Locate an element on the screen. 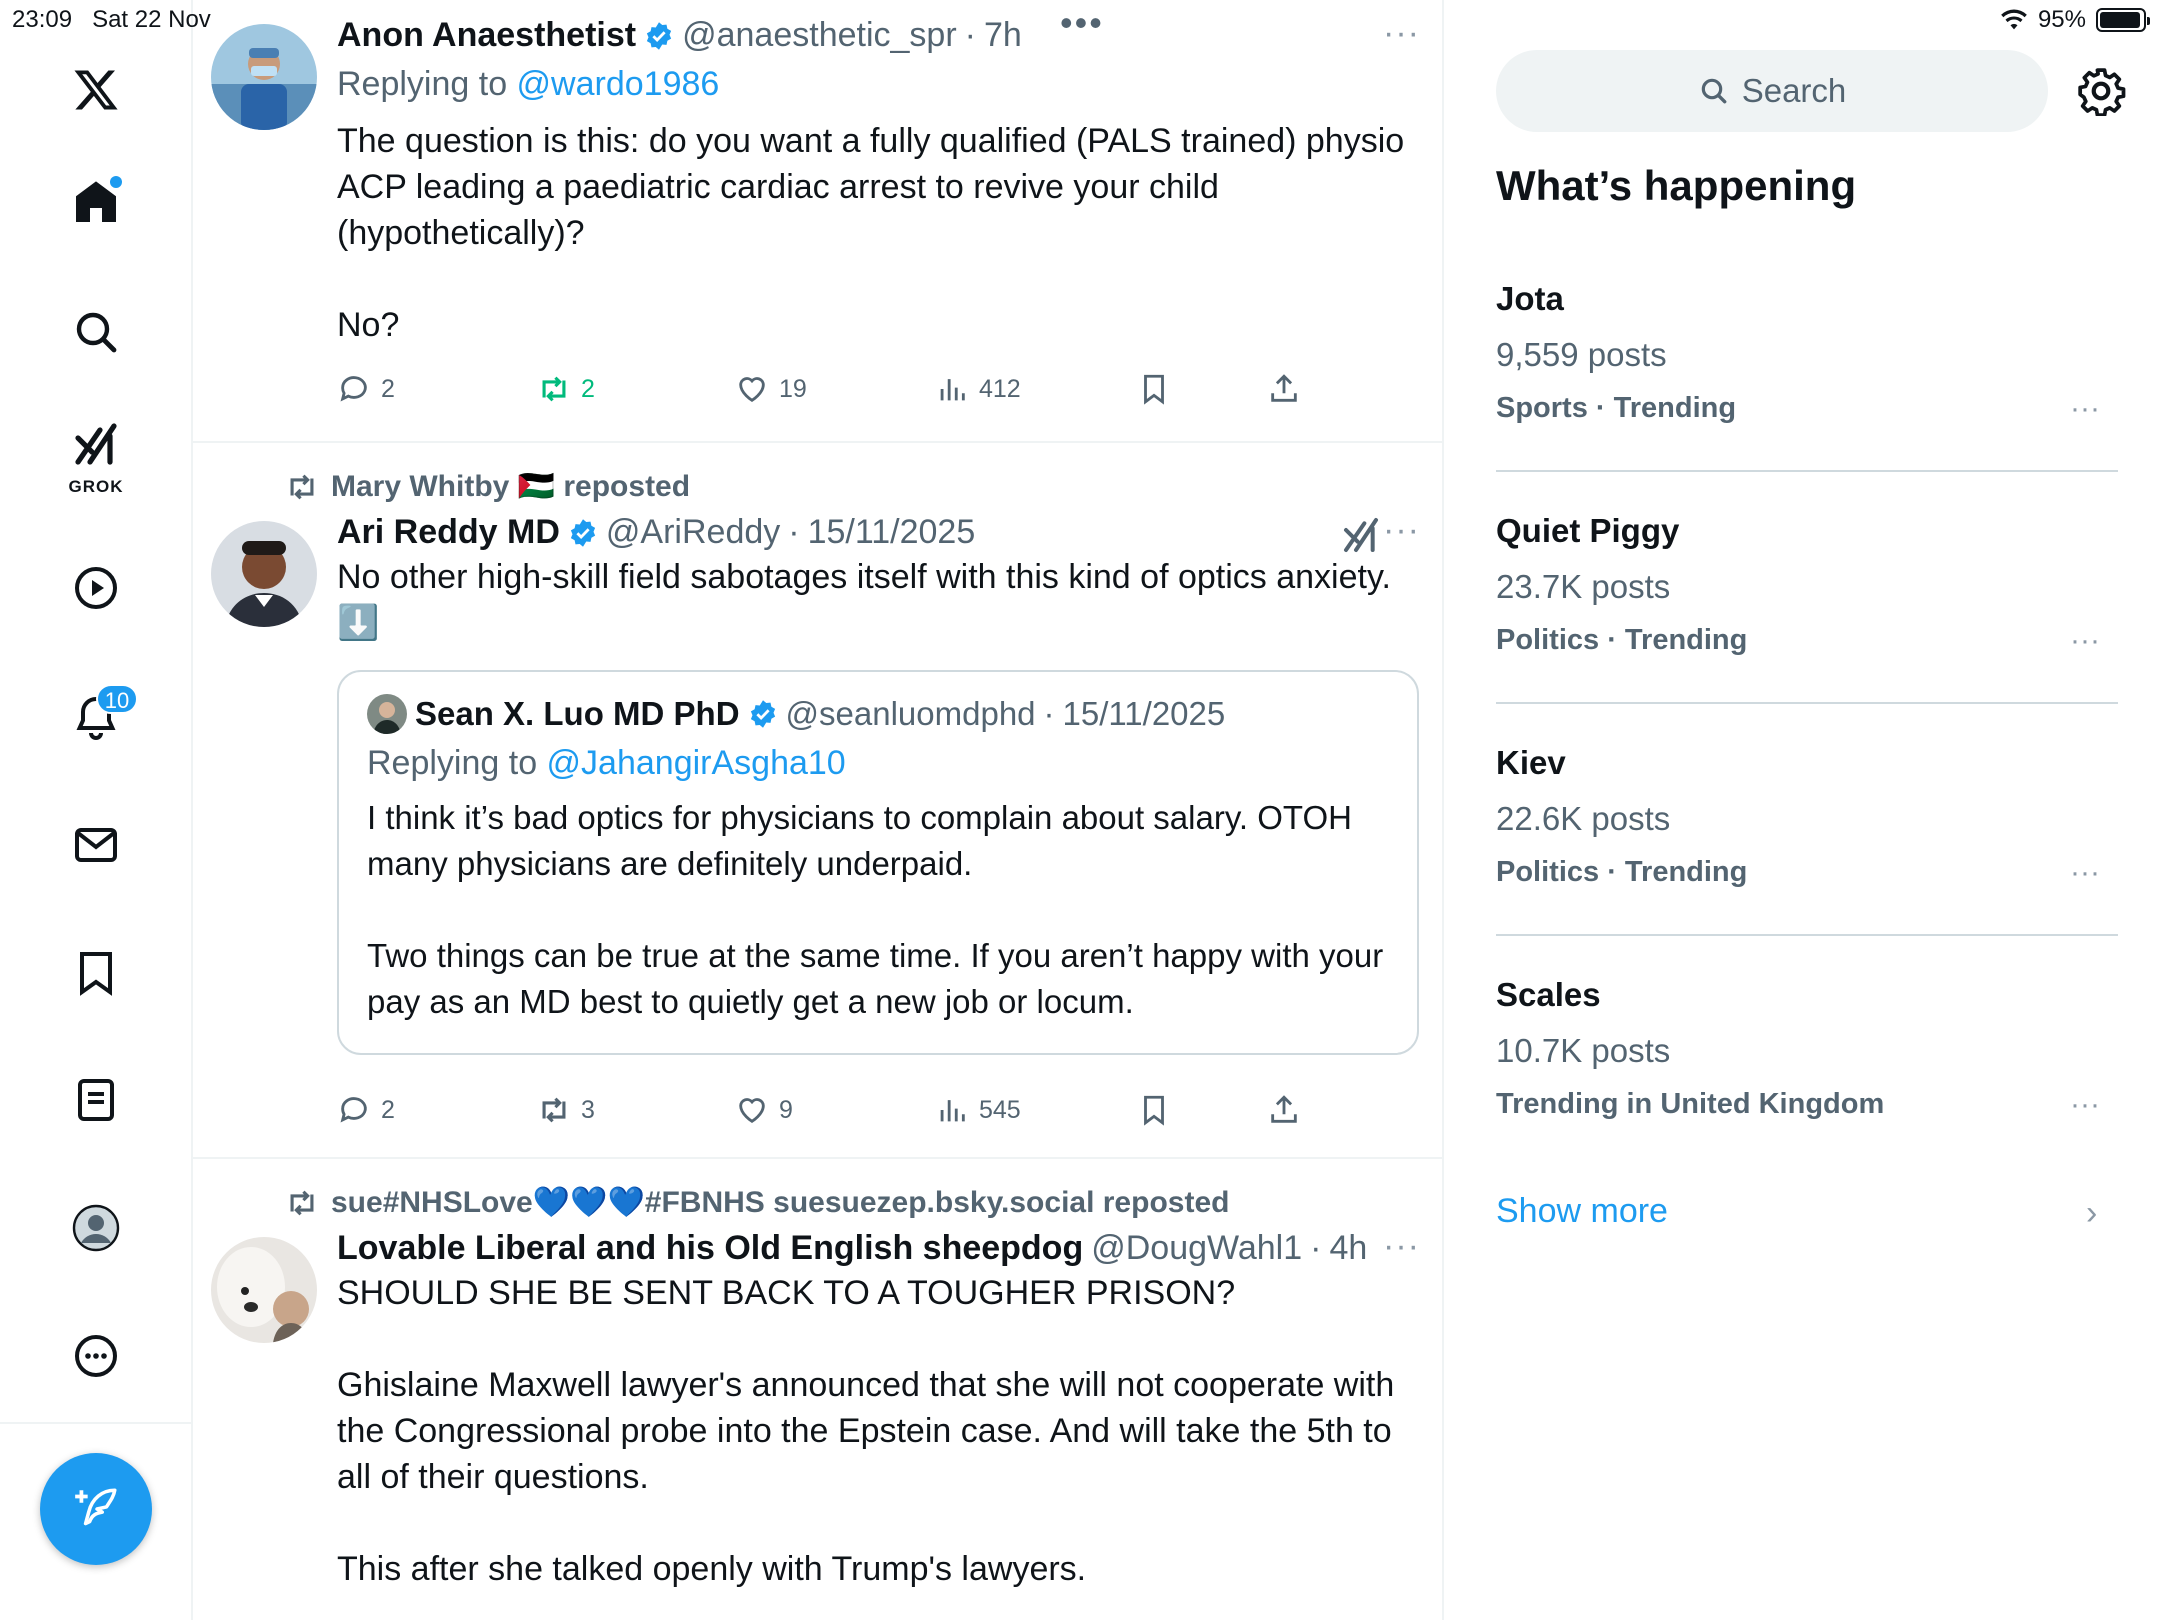  like-count: 19 is located at coordinates (793, 388).